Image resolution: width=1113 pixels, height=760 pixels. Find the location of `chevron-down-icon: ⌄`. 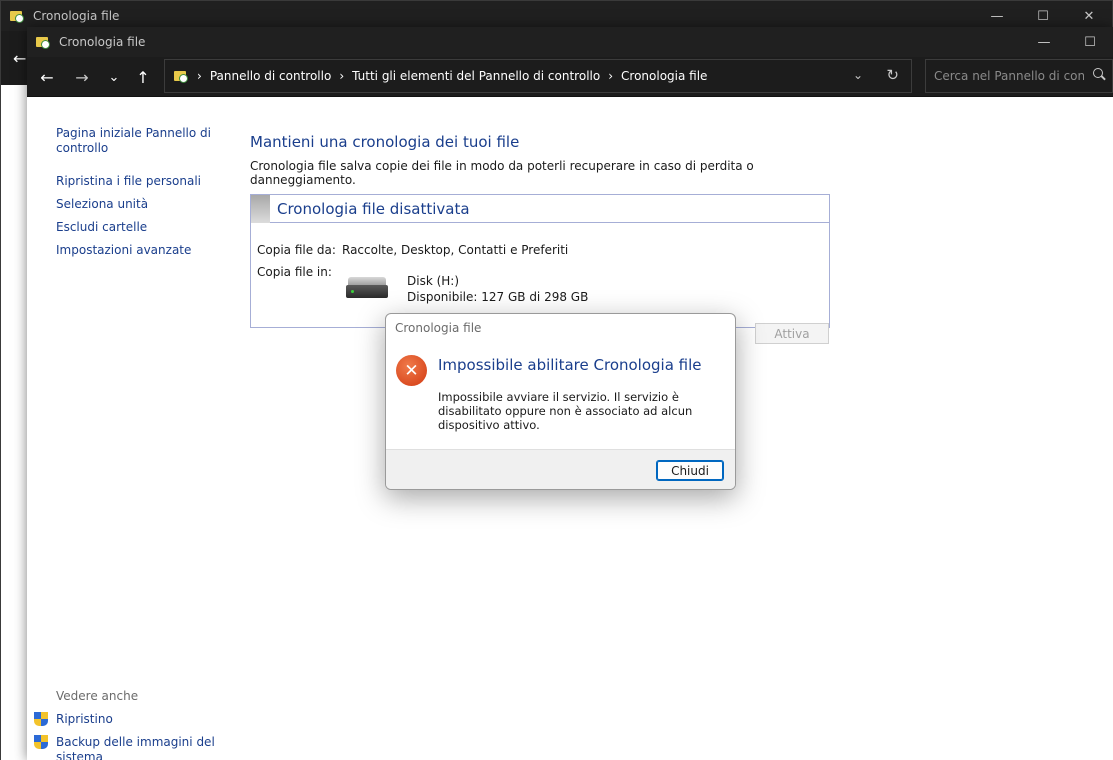

chevron-down-icon: ⌄ is located at coordinates (858, 75).